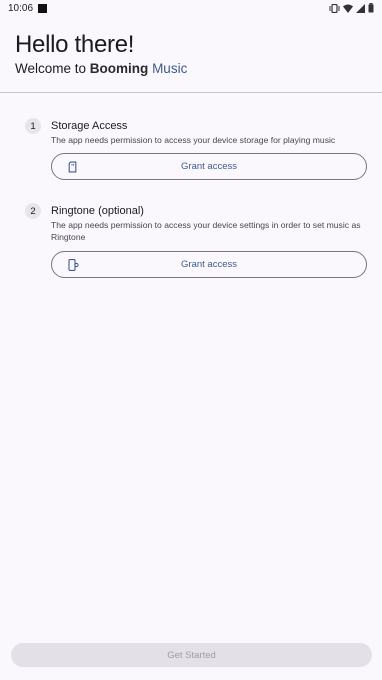 The image size is (382, 680). I want to click on page-title: Hello there!, so click(75, 44).